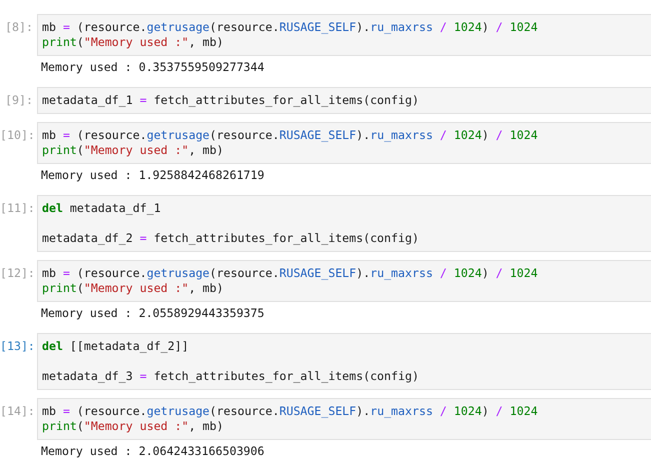  I want to click on cell-prompt: [10]:, so click(18, 135).